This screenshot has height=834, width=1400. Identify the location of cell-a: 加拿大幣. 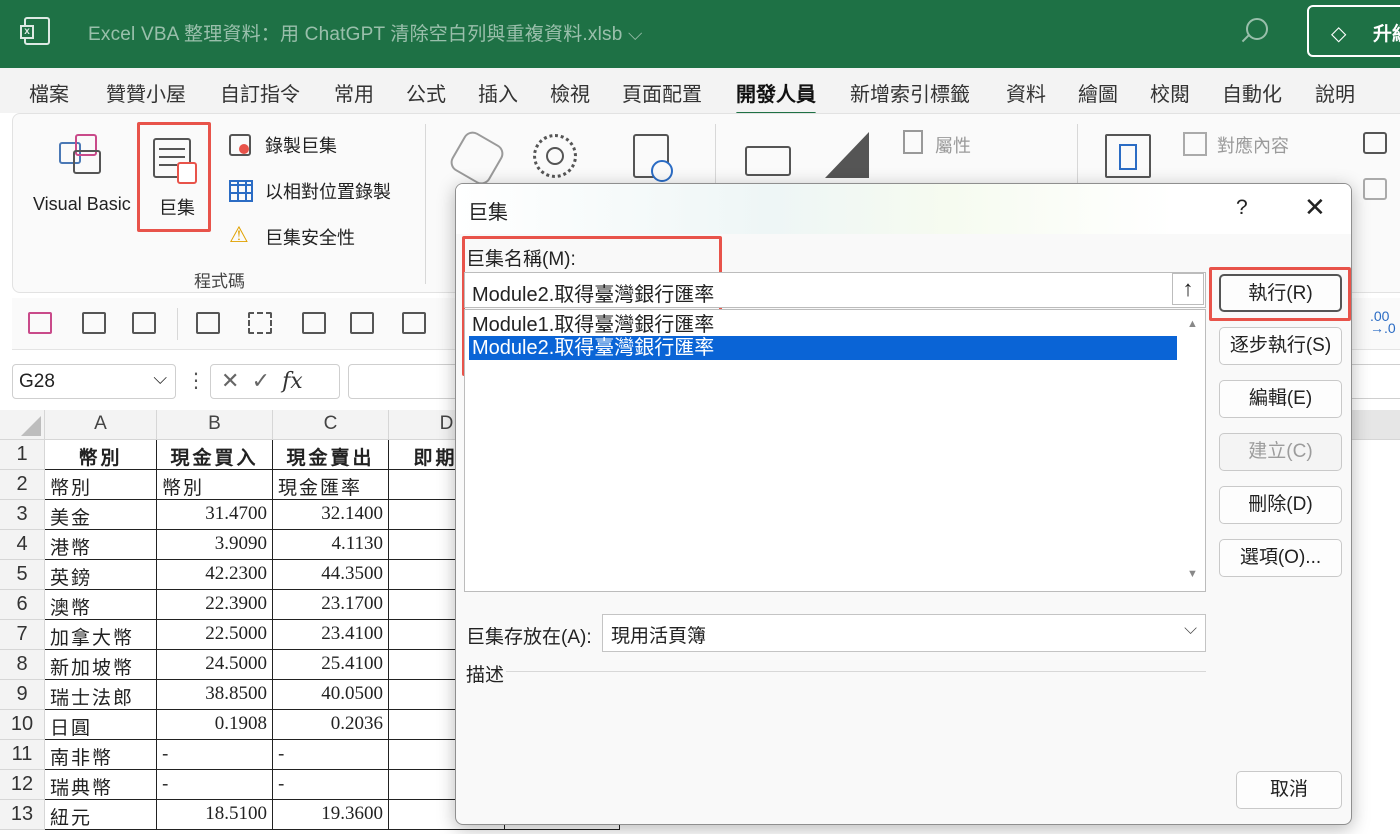
(101, 635).